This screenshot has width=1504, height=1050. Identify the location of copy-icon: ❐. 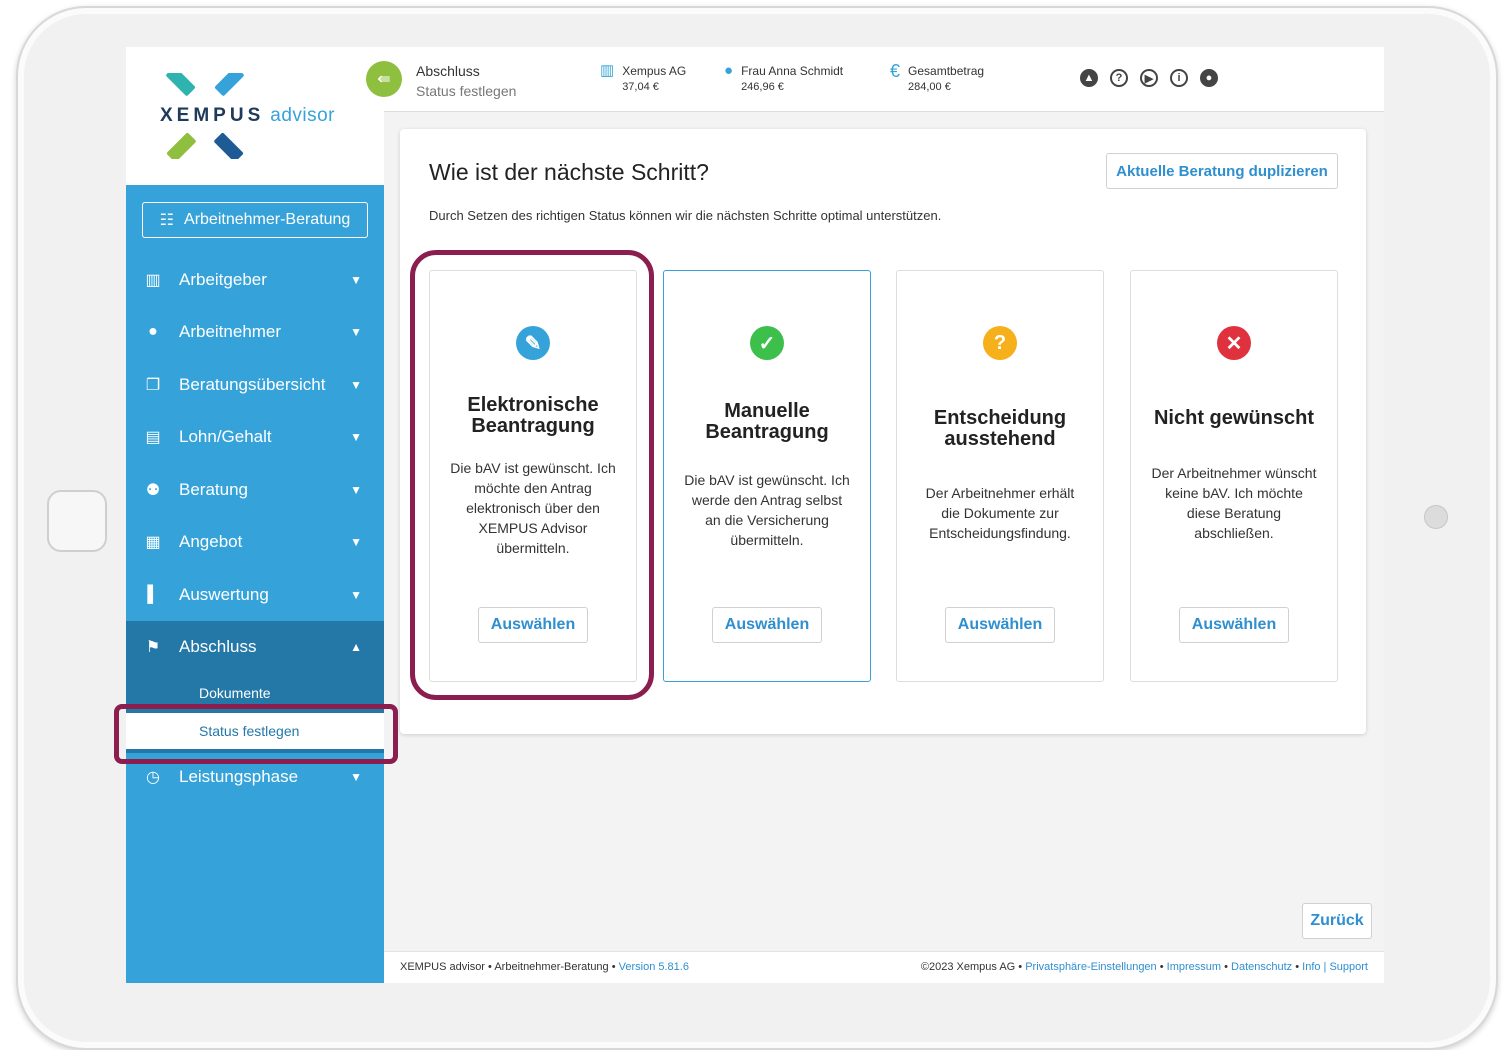
(153, 385).